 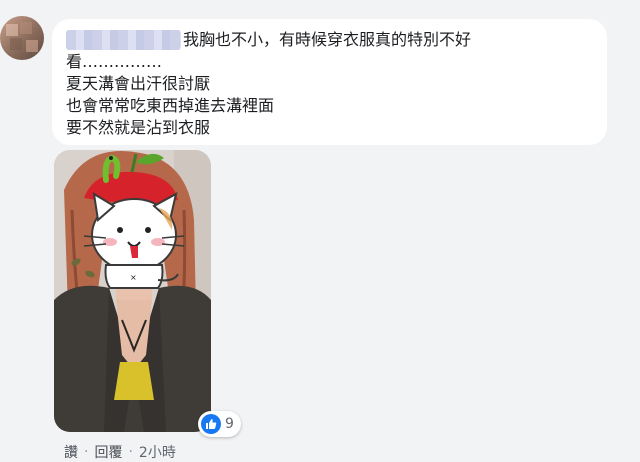 I want to click on photo-illustration: ×, so click(x=132, y=291).